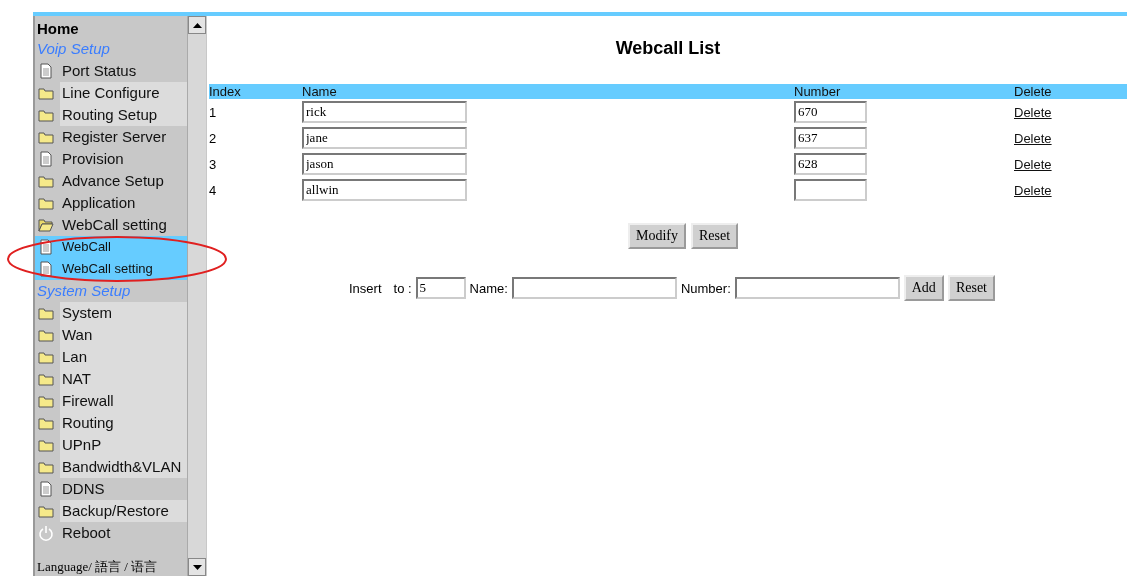 The width and height of the screenshot is (1127, 576). What do you see at coordinates (123, 489) in the screenshot?
I see `menu-item: DDNS` at bounding box center [123, 489].